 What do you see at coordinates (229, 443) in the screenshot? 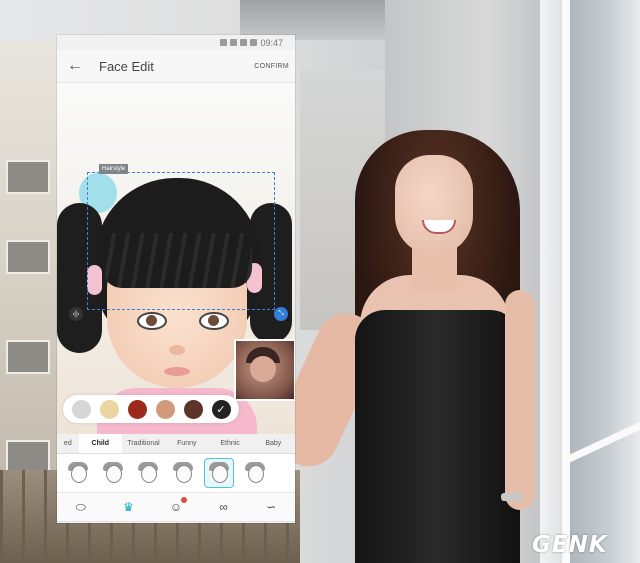
I see `tab-category: Ethnic` at bounding box center [229, 443].